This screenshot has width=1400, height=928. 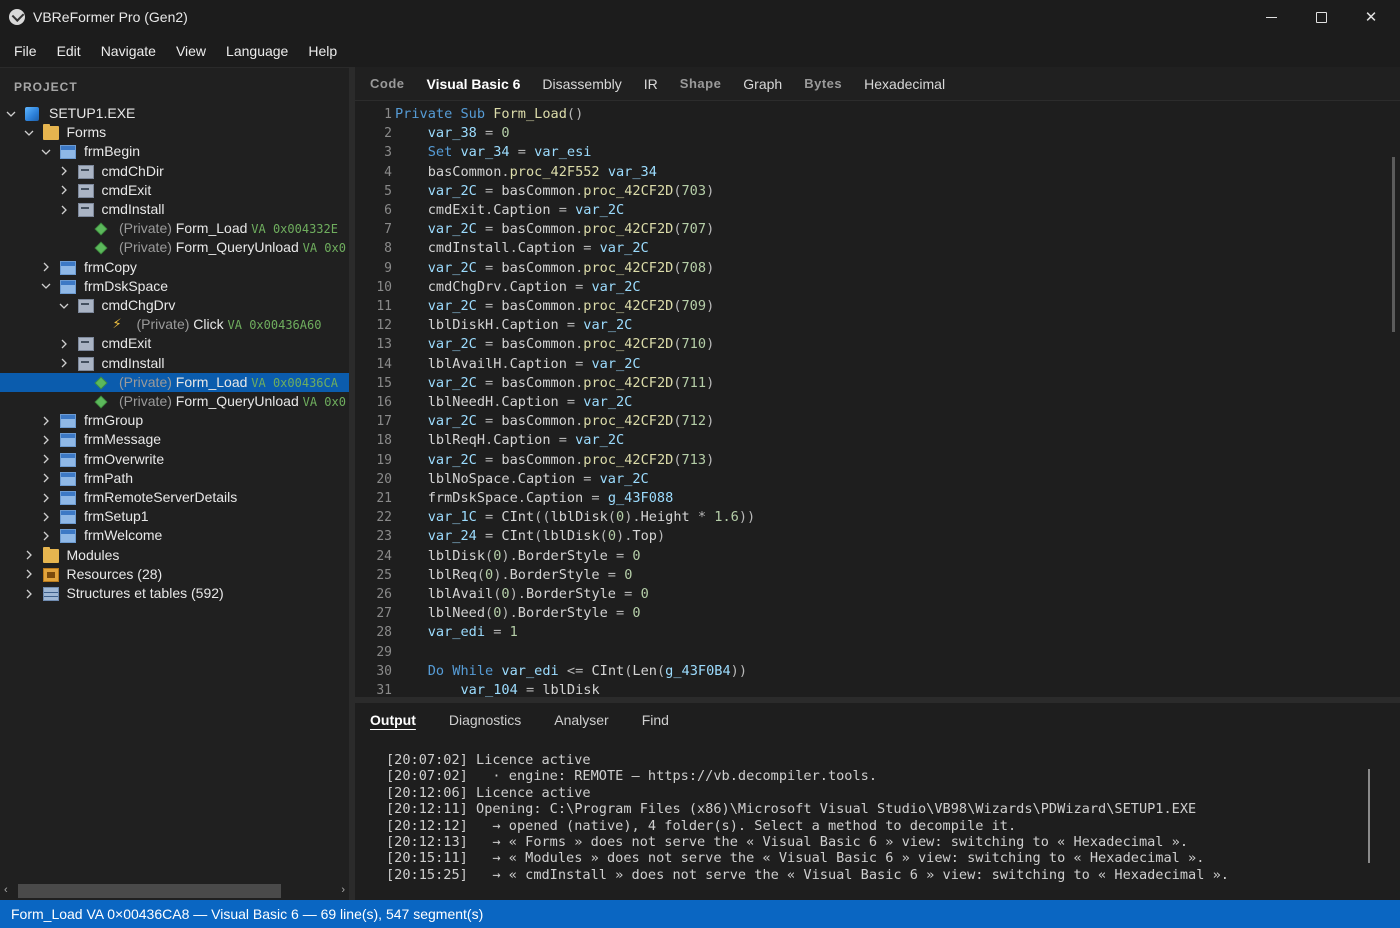 I want to click on code-line: lblNeed(0).BorderStyle = 0, so click(x=518, y=613).